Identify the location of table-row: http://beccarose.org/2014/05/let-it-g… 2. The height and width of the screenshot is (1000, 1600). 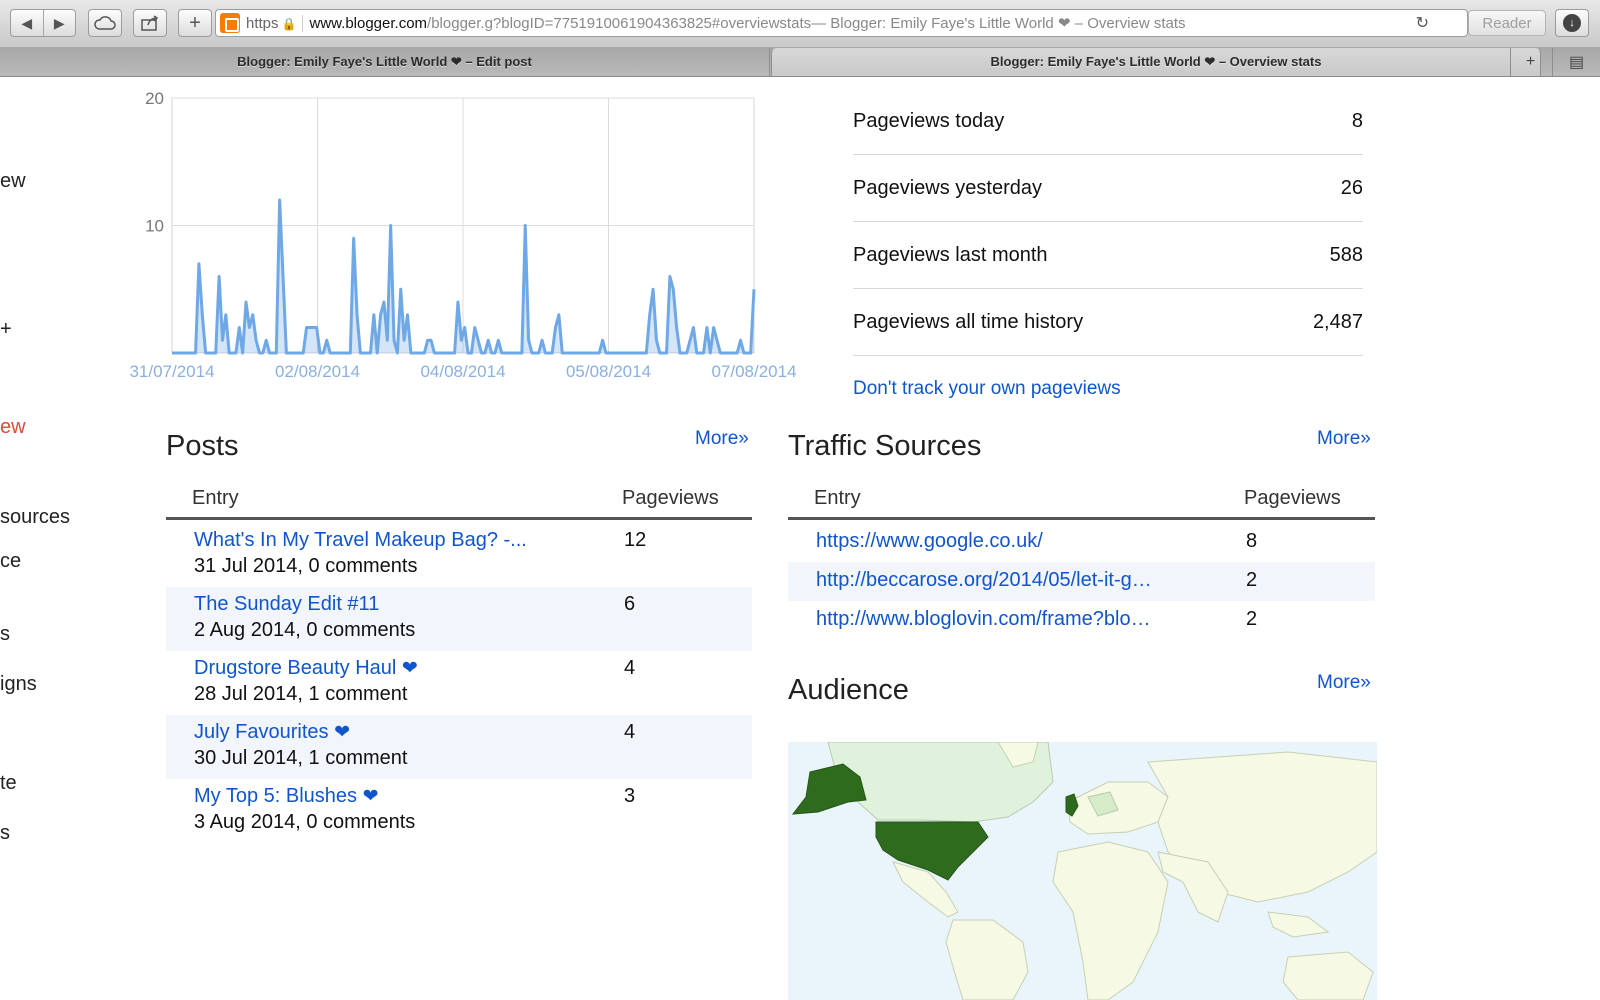
(1081, 581).